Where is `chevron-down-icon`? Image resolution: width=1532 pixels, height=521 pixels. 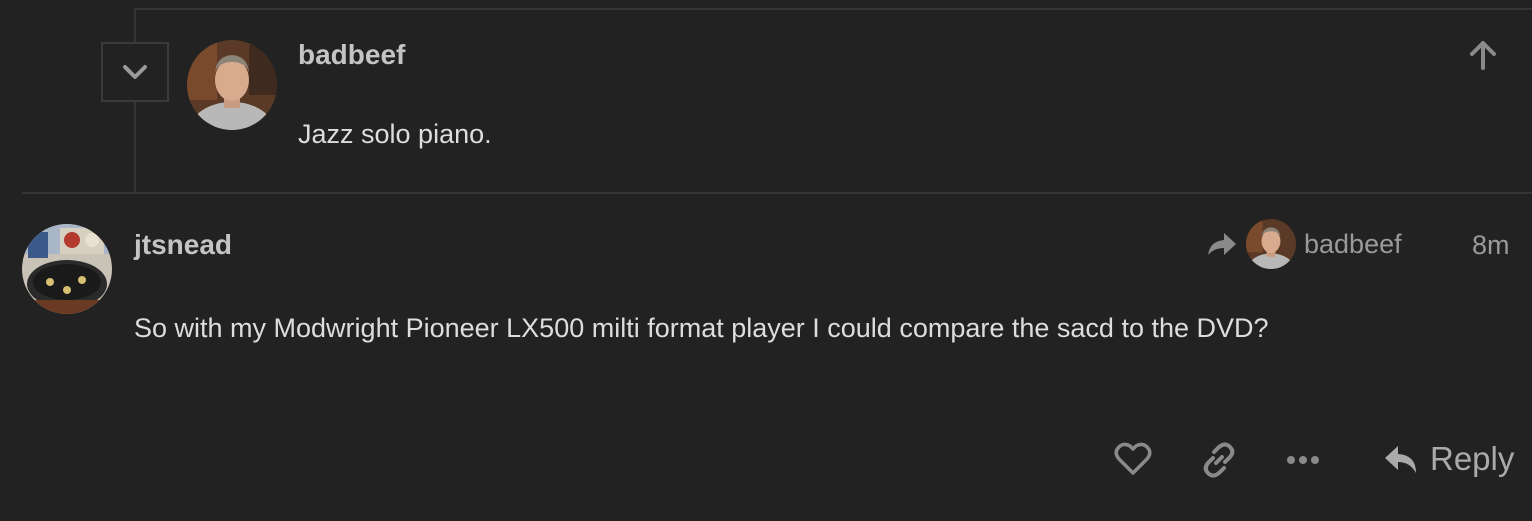 chevron-down-icon is located at coordinates (135, 72).